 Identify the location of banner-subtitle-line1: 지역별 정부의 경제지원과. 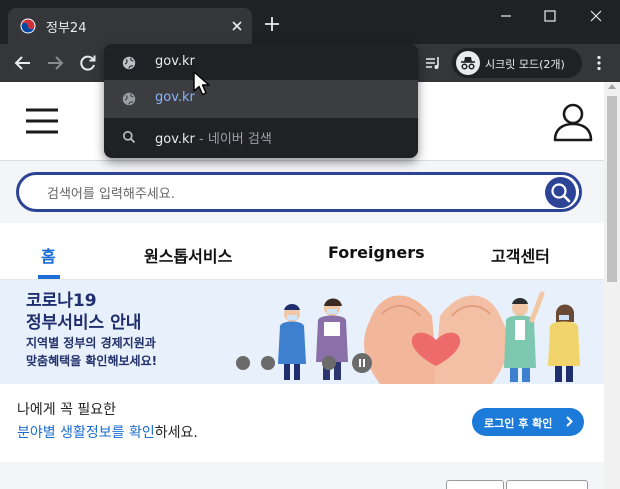
(91, 343).